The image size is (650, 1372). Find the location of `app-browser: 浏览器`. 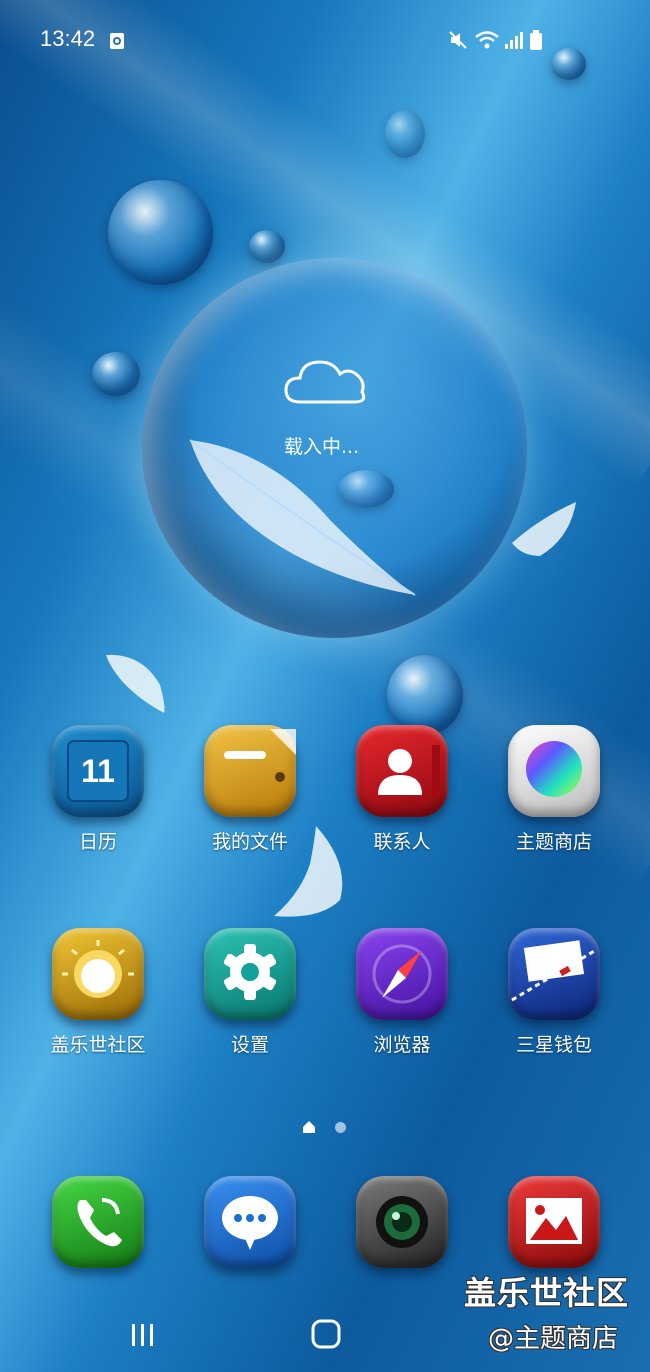

app-browser: 浏览器 is located at coordinates (402, 992).